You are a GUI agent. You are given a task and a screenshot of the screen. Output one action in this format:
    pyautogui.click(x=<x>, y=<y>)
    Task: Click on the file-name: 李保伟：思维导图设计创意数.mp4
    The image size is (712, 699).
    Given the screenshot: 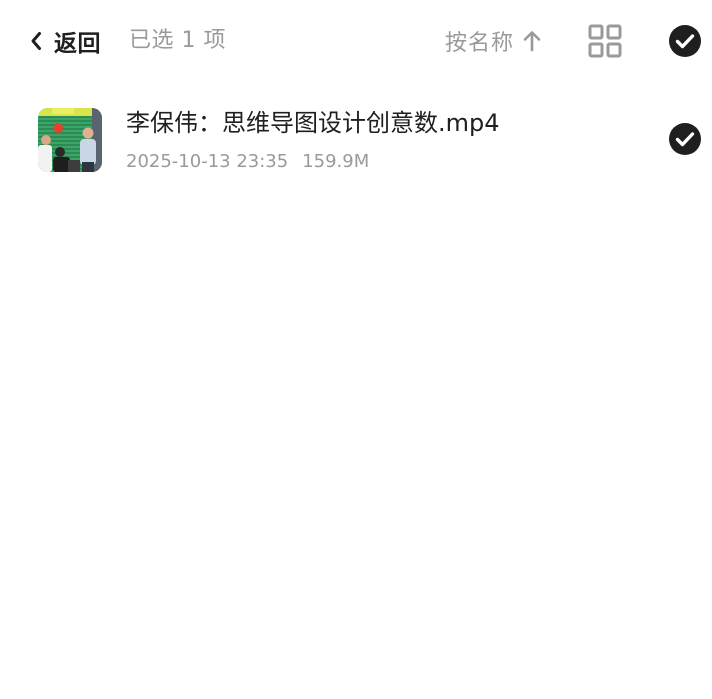 What is the action you would take?
    pyautogui.click(x=313, y=123)
    